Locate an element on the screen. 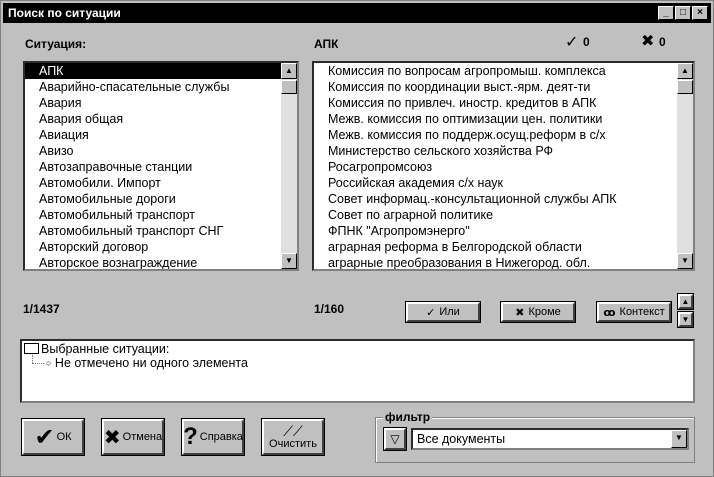 Image resolution: width=714 pixels, height=477 pixels. move-down-button: ▼ is located at coordinates (685, 319).